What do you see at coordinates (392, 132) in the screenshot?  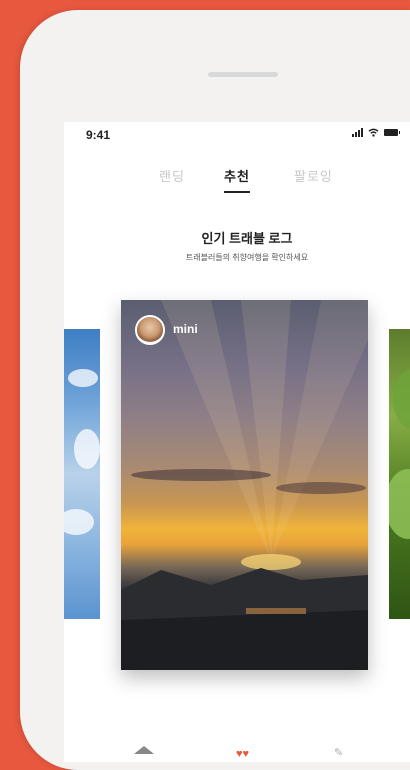 I see `battery-icon` at bounding box center [392, 132].